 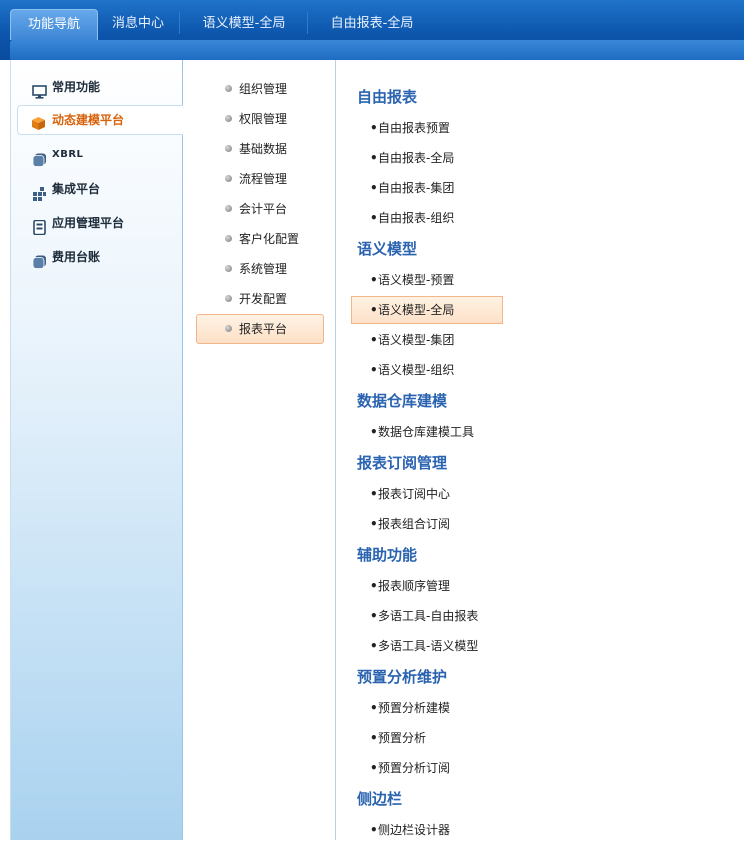 I want to click on left-item-label: 费用台账, so click(x=76, y=257).